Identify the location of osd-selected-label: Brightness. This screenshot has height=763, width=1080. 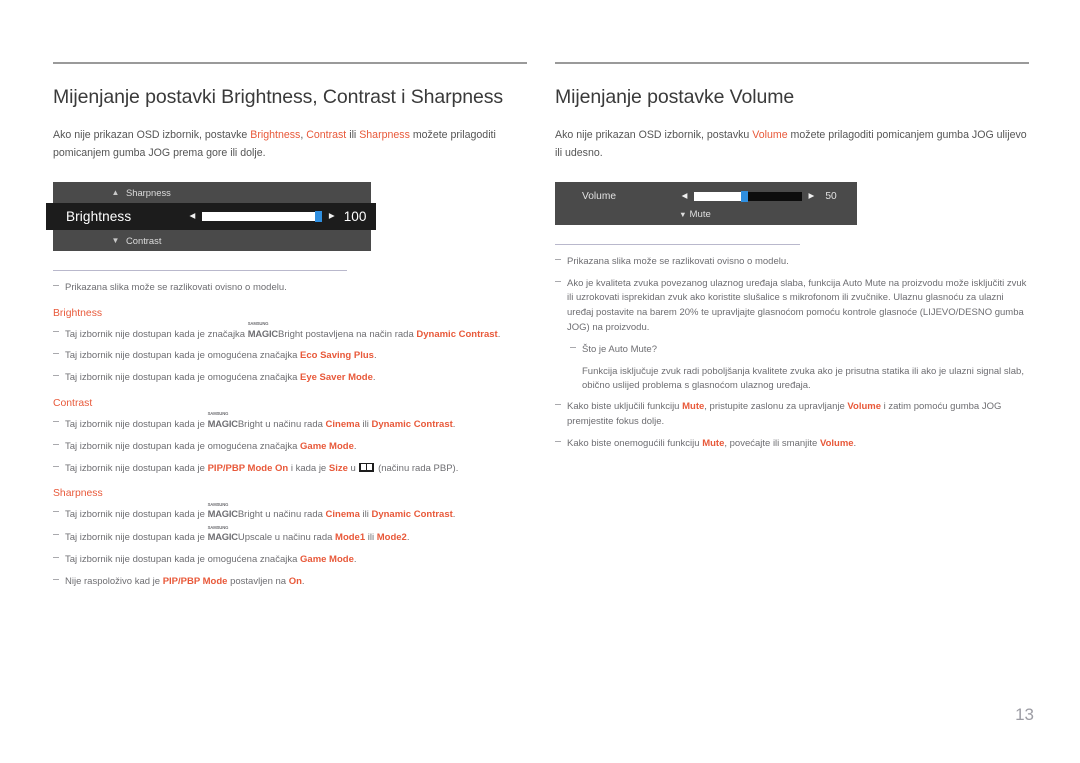
(99, 216).